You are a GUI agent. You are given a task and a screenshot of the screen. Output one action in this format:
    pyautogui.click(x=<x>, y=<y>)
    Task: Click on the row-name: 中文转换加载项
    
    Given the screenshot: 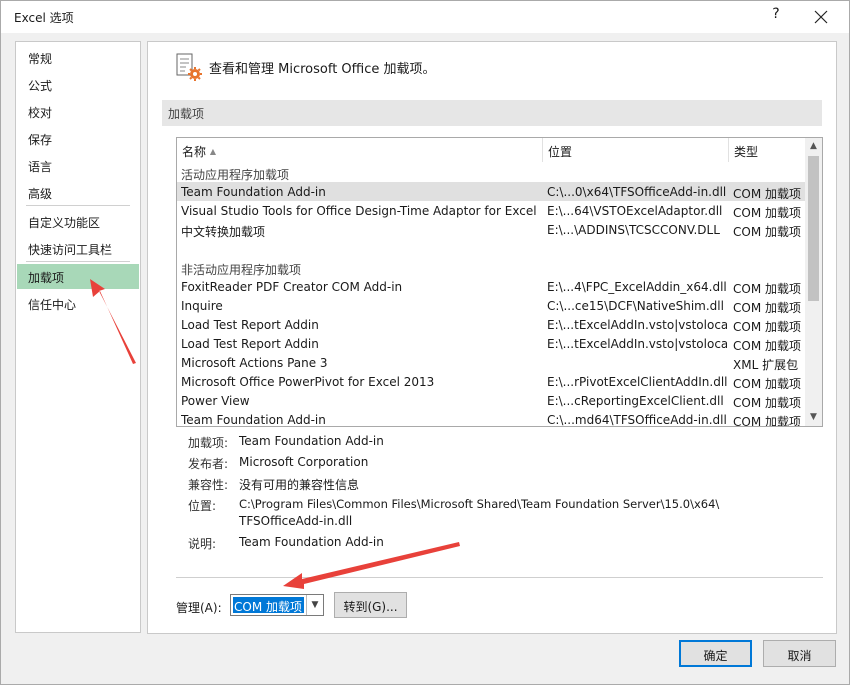 What is the action you would take?
    pyautogui.click(x=223, y=232)
    